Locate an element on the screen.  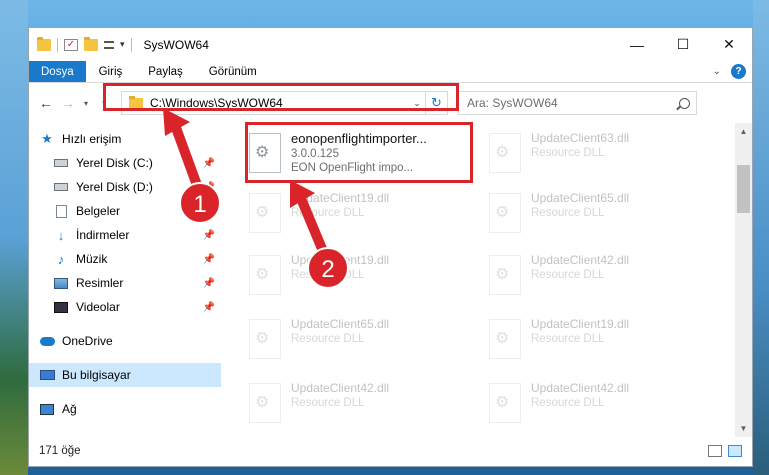
sidebar-item-downloads: ↓ İndirmeler 📌 is located at coordinates (125, 235).